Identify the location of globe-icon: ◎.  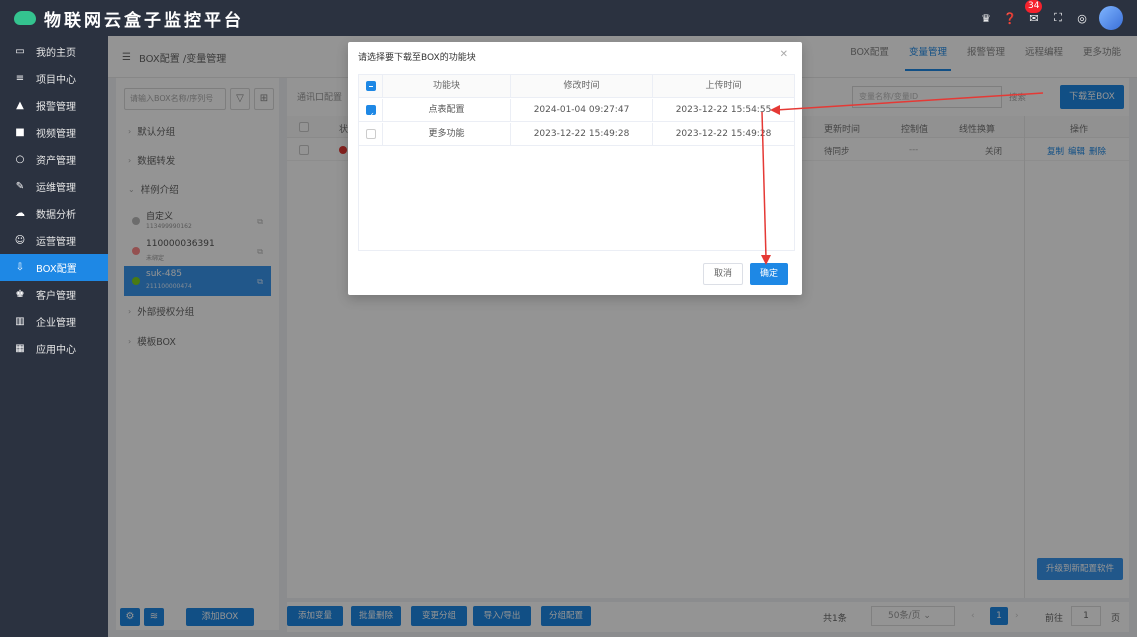
(1082, 18).